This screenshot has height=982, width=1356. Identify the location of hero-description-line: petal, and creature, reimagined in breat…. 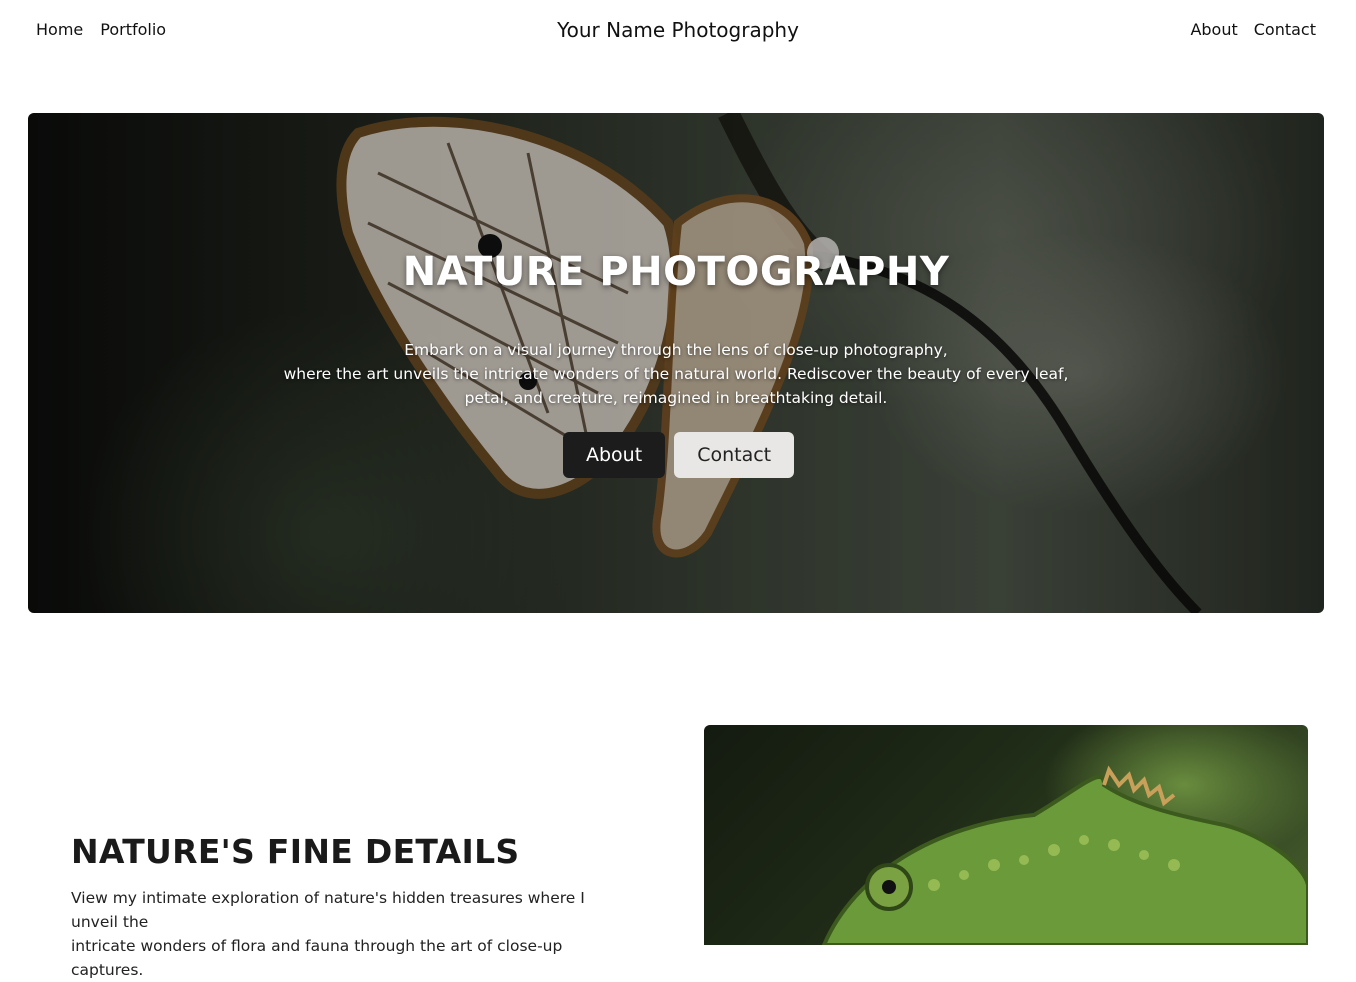
(676, 398).